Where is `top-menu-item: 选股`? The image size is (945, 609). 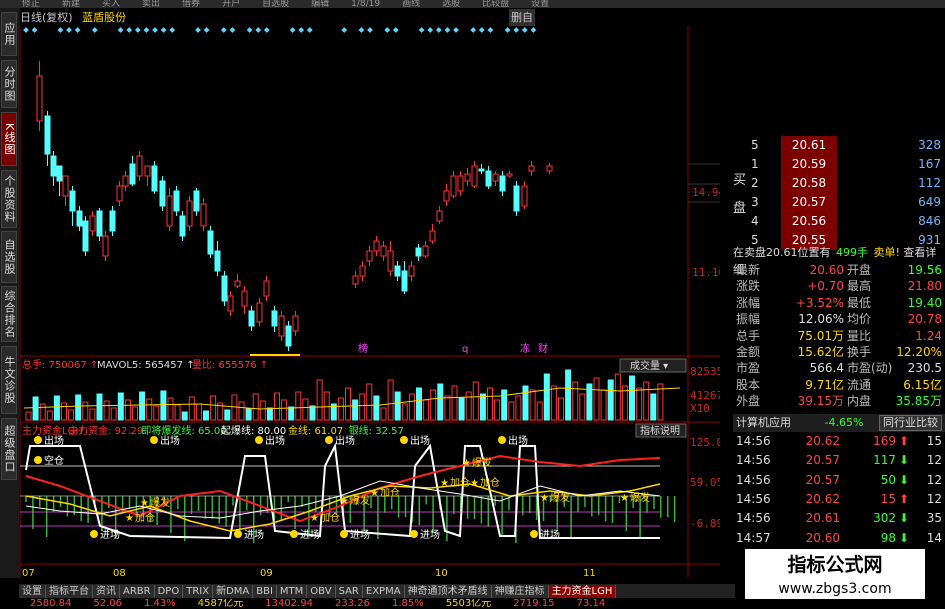 top-menu-item: 选股 is located at coordinates (451, 4).